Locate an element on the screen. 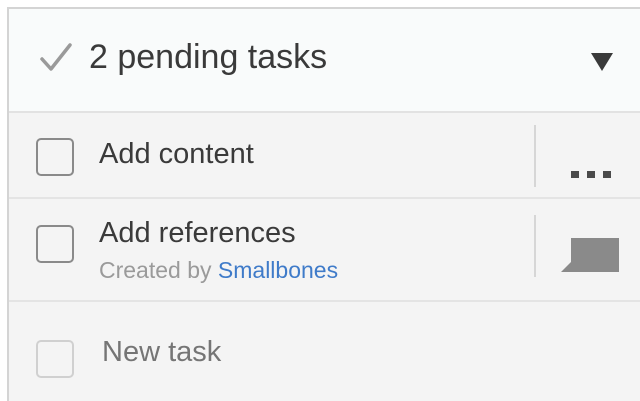  user-link: Smallbones is located at coordinates (278, 270).